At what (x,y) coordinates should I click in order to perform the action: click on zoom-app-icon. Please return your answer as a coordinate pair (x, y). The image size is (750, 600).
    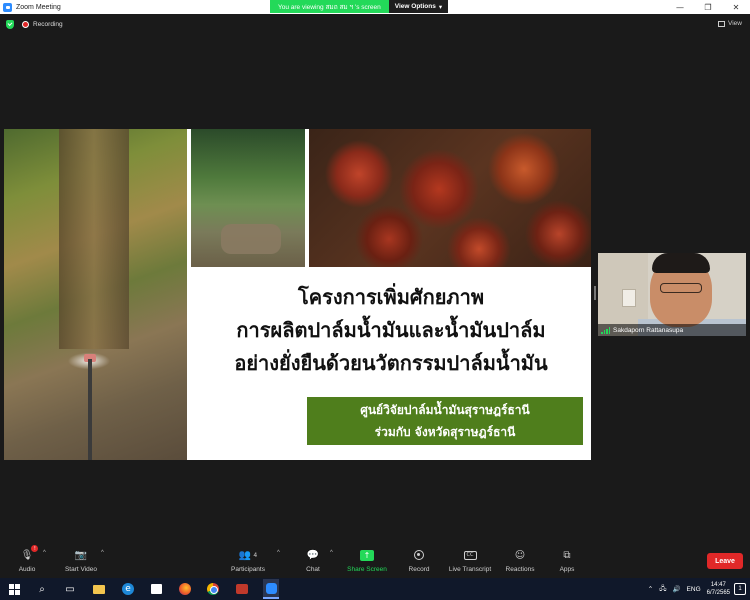
    Looking at the image, I should click on (7, 7).